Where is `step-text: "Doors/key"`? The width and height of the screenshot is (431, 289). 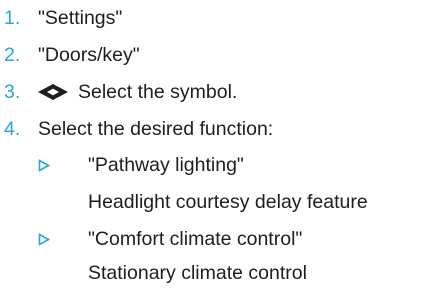
step-text: "Doors/key" is located at coordinates (89, 54).